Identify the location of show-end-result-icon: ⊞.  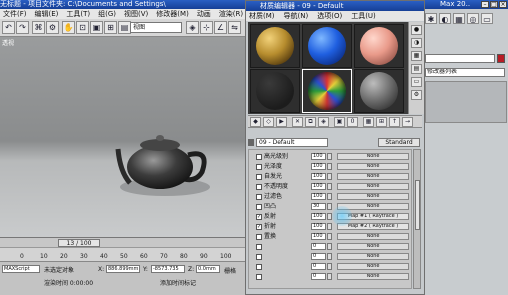
(381, 122).